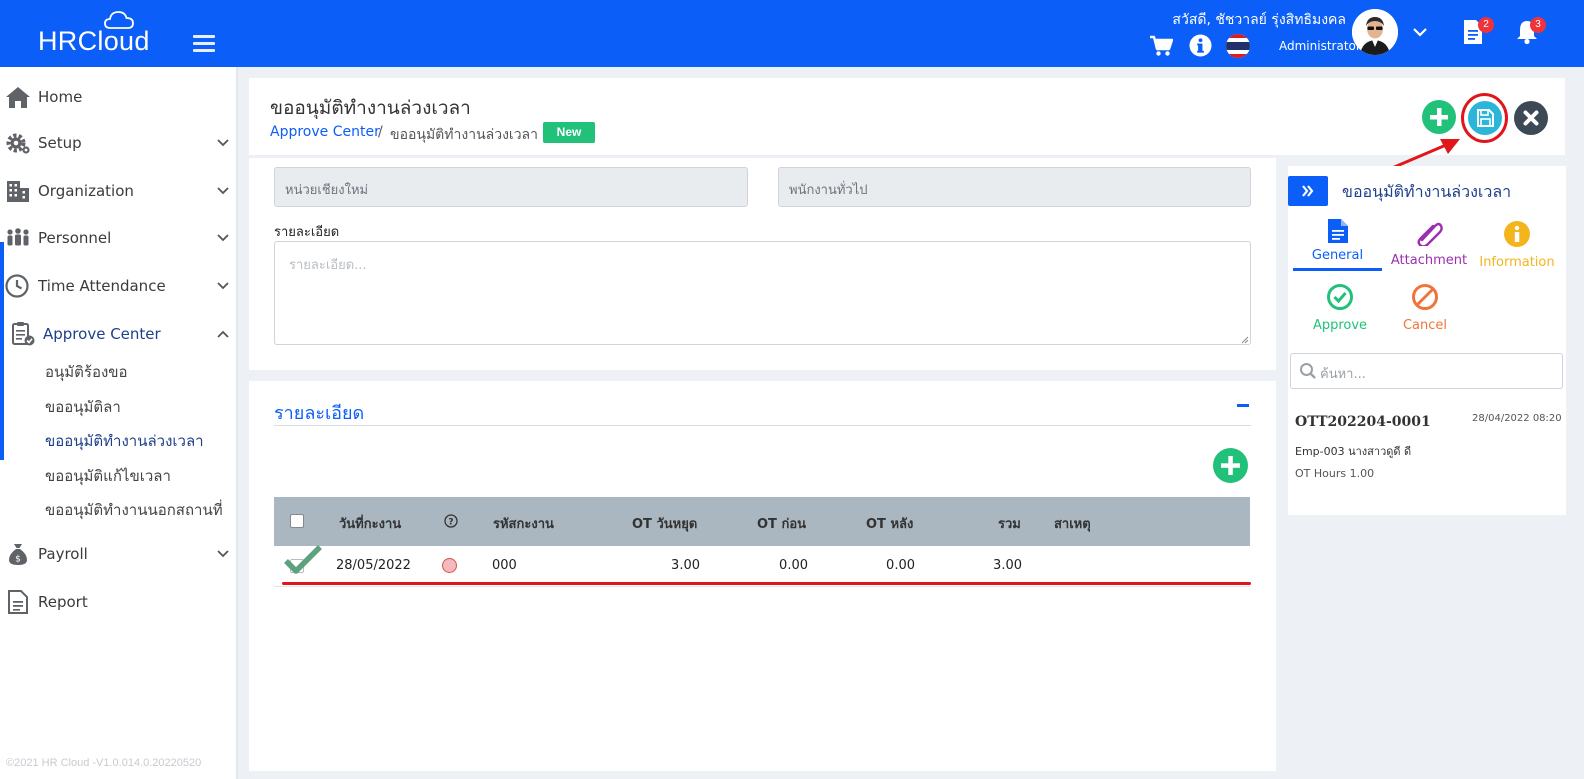  What do you see at coordinates (86, 372) in the screenshot?
I see `sidebar-subitem-approve-requests: อนุมัติร้องขอ` at bounding box center [86, 372].